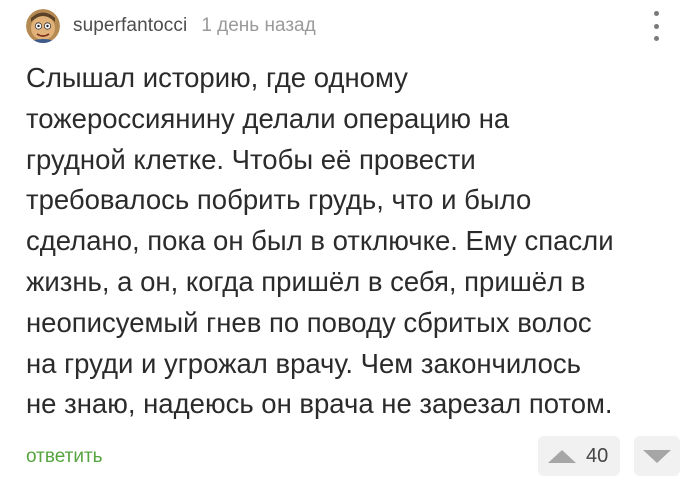 Image resolution: width=700 pixels, height=479 pixels. Describe the element at coordinates (43, 26) in the screenshot. I see `avatar` at that location.